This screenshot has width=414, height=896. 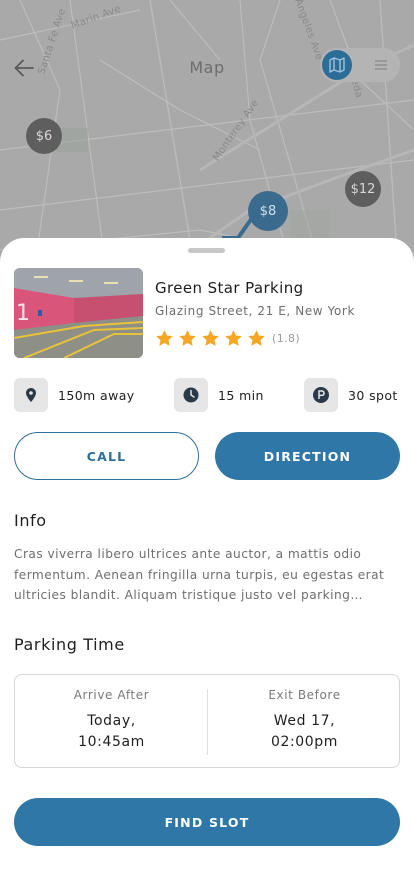 I want to click on duration-stat: 15 min, so click(x=219, y=395).